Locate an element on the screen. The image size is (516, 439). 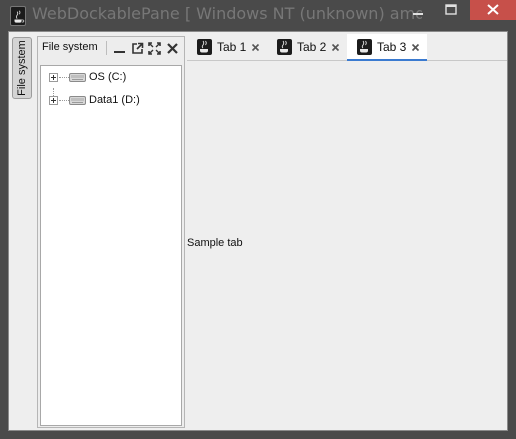
tab-3: Tab 3 is located at coordinates (387, 48).